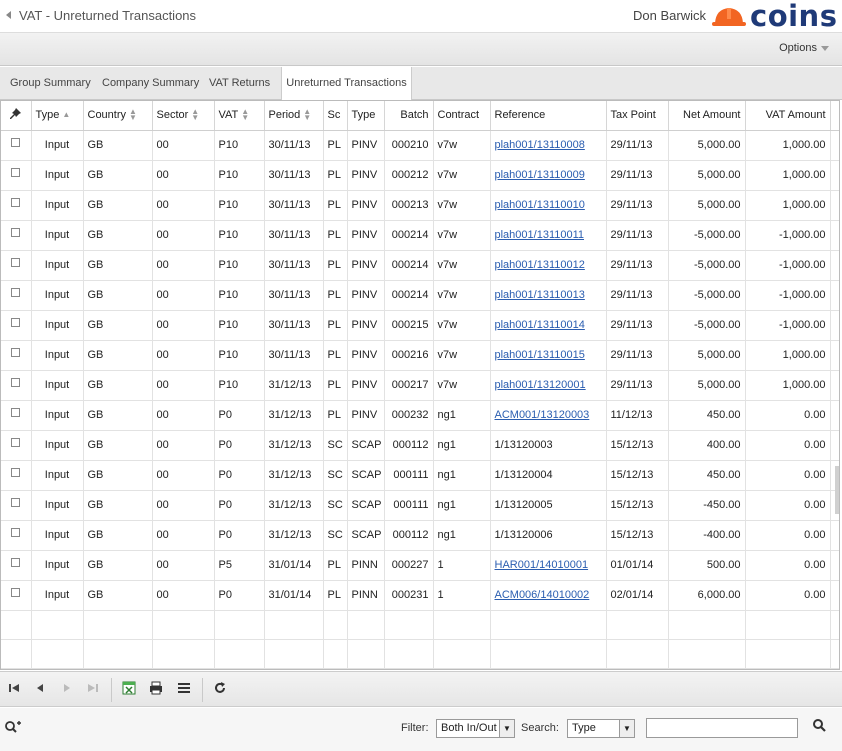  I want to click on row-select-cell, so click(16, 235).